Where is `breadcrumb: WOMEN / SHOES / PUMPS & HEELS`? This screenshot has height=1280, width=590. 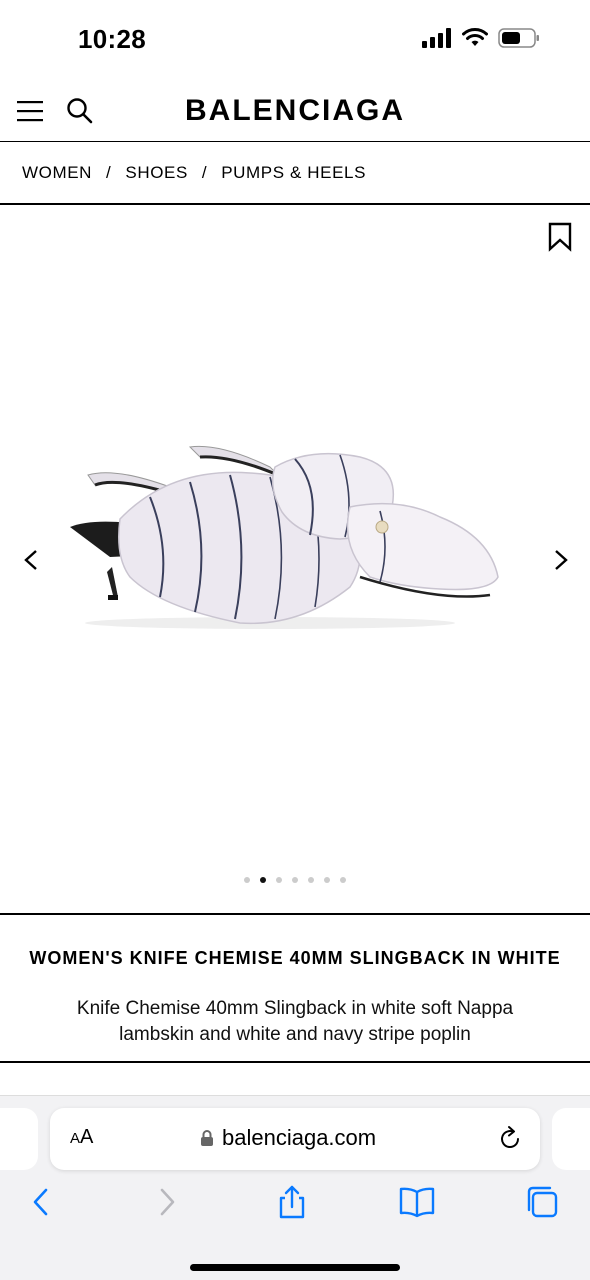 breadcrumb: WOMEN / SHOES / PUMPS & HEELS is located at coordinates (194, 173).